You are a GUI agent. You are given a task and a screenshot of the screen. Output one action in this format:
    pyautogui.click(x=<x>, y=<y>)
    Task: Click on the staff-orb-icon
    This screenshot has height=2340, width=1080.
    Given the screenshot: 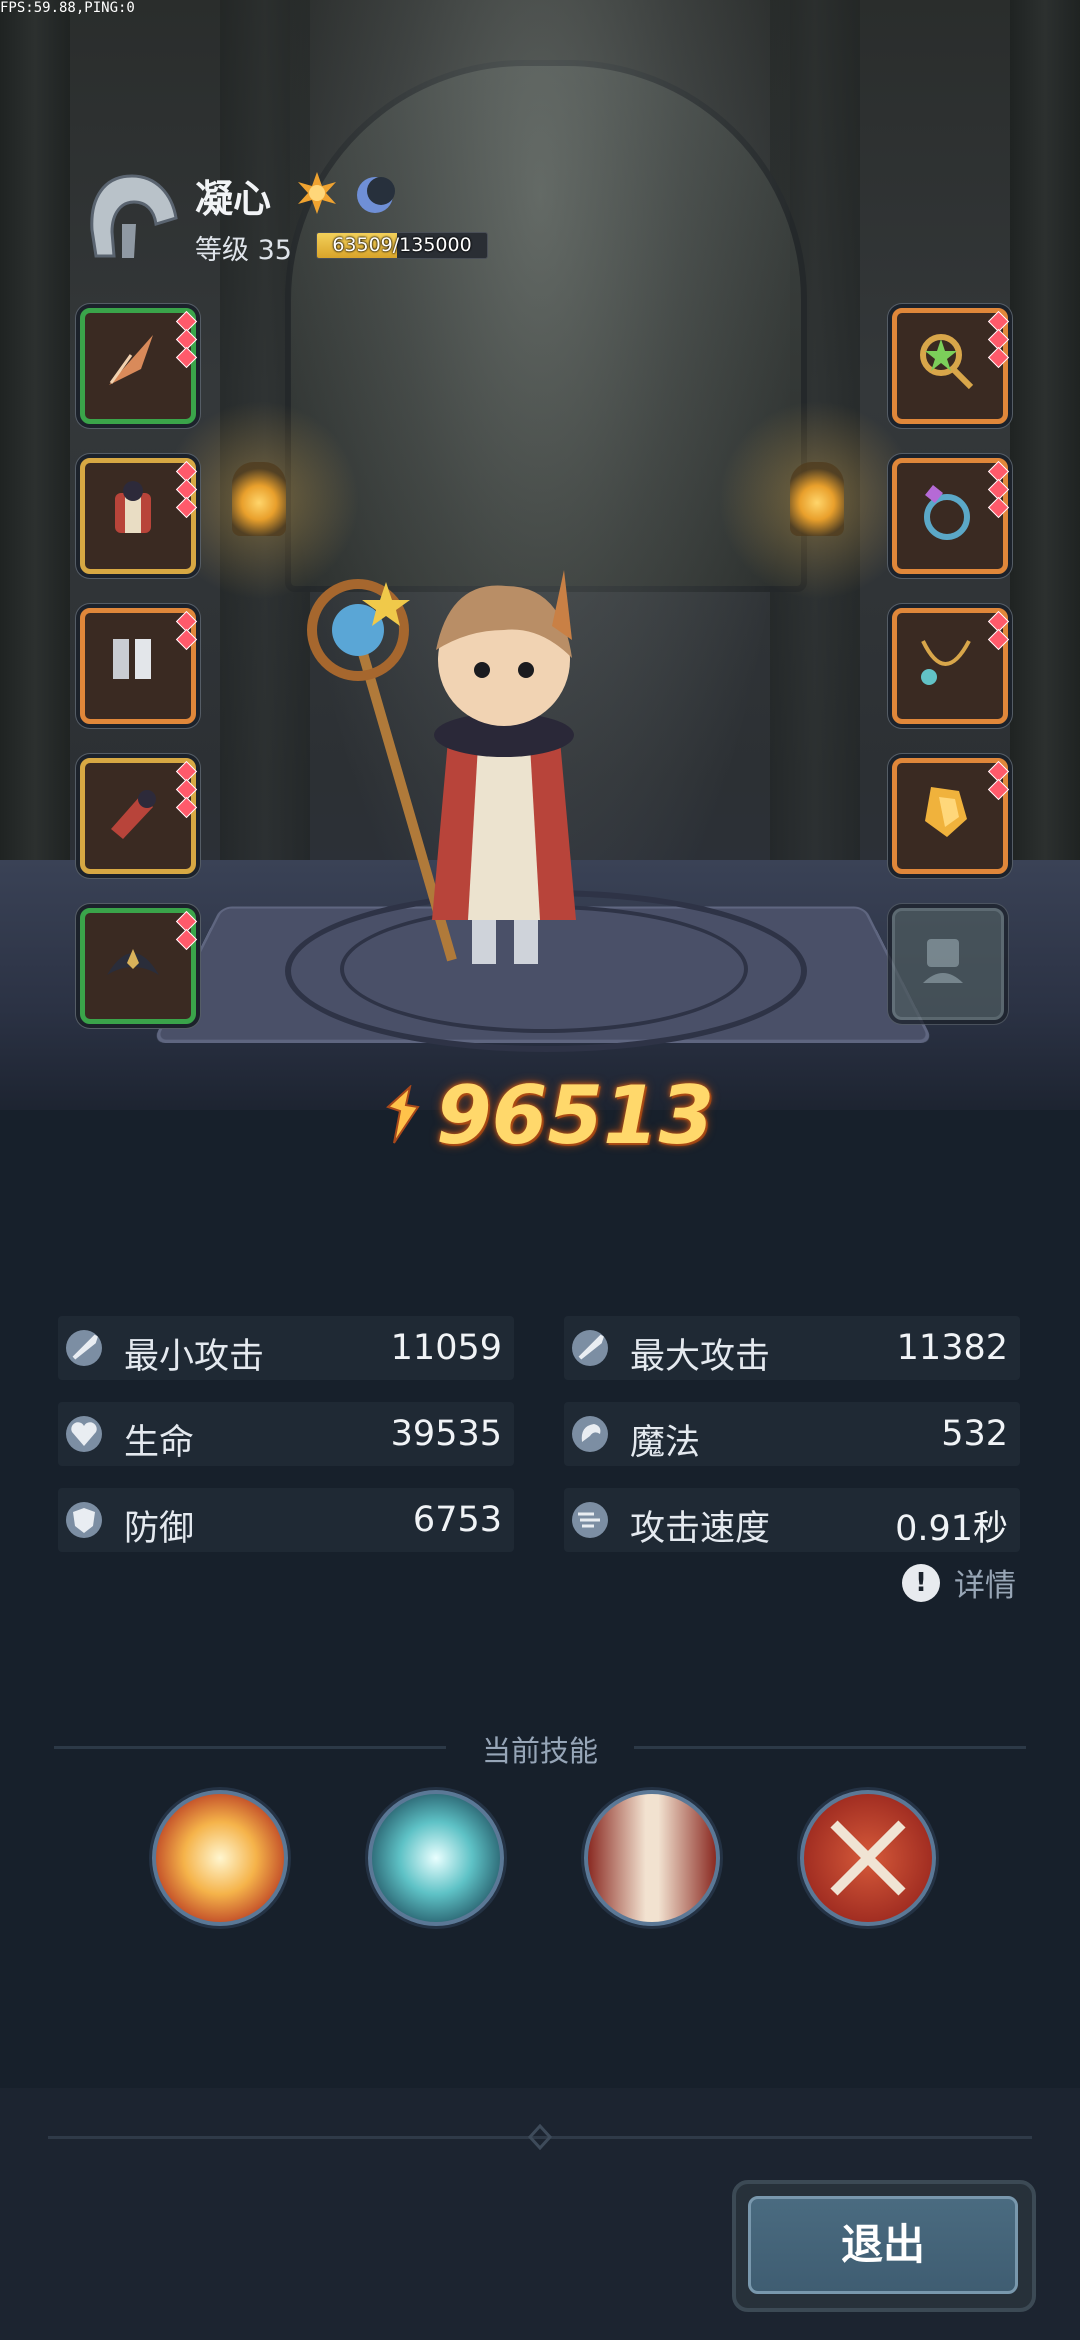 What is the action you would take?
    pyautogui.click(x=947, y=362)
    